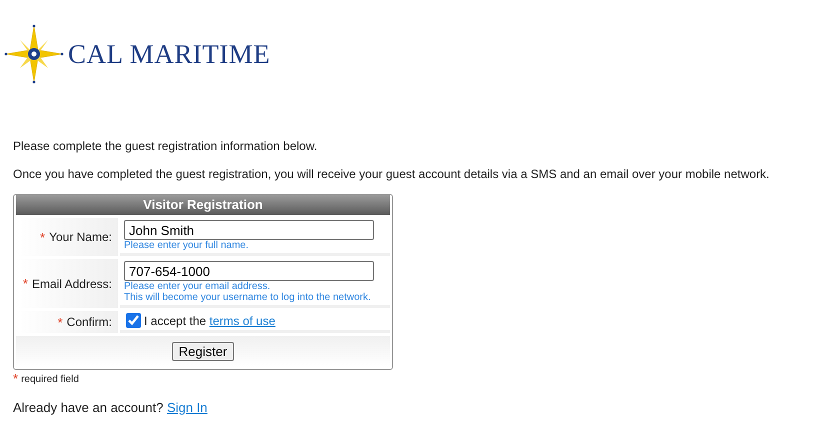 This screenshot has width=840, height=427. Describe the element at coordinates (248, 297) in the screenshot. I see `help-text: This will become your username to log into the network.` at that location.